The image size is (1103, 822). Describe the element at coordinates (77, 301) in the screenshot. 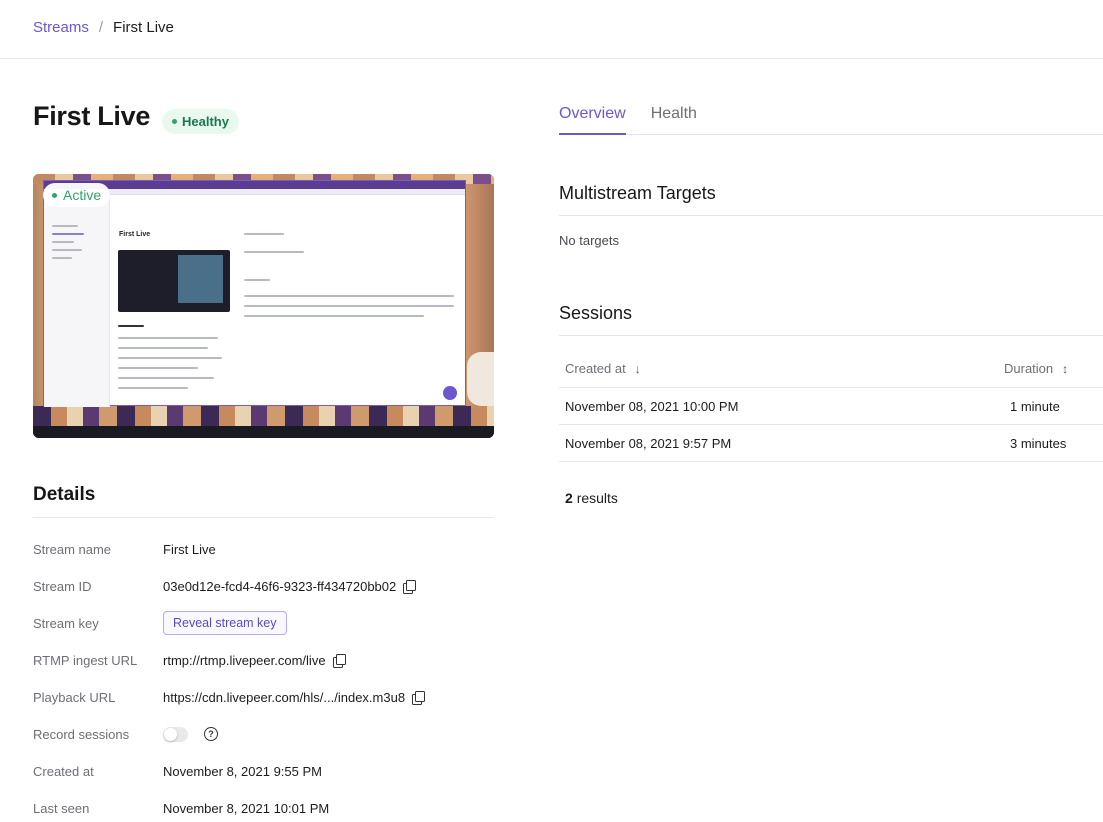

I see `preview-window-sidebar` at that location.